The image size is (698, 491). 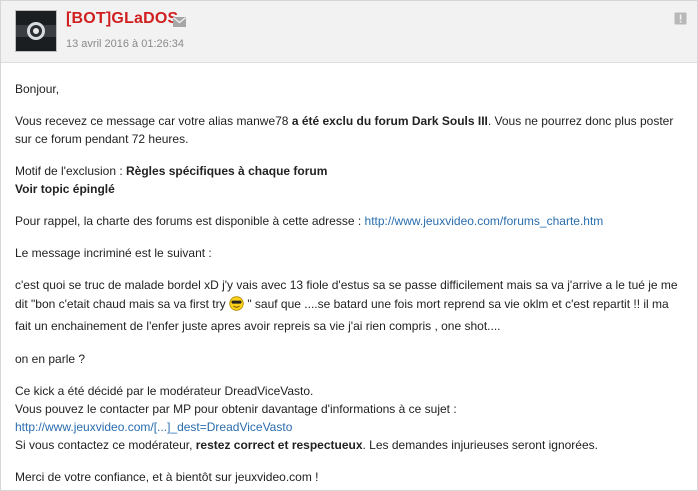 I want to click on motif-label: Motif de l'exclusion :, so click(x=71, y=171).